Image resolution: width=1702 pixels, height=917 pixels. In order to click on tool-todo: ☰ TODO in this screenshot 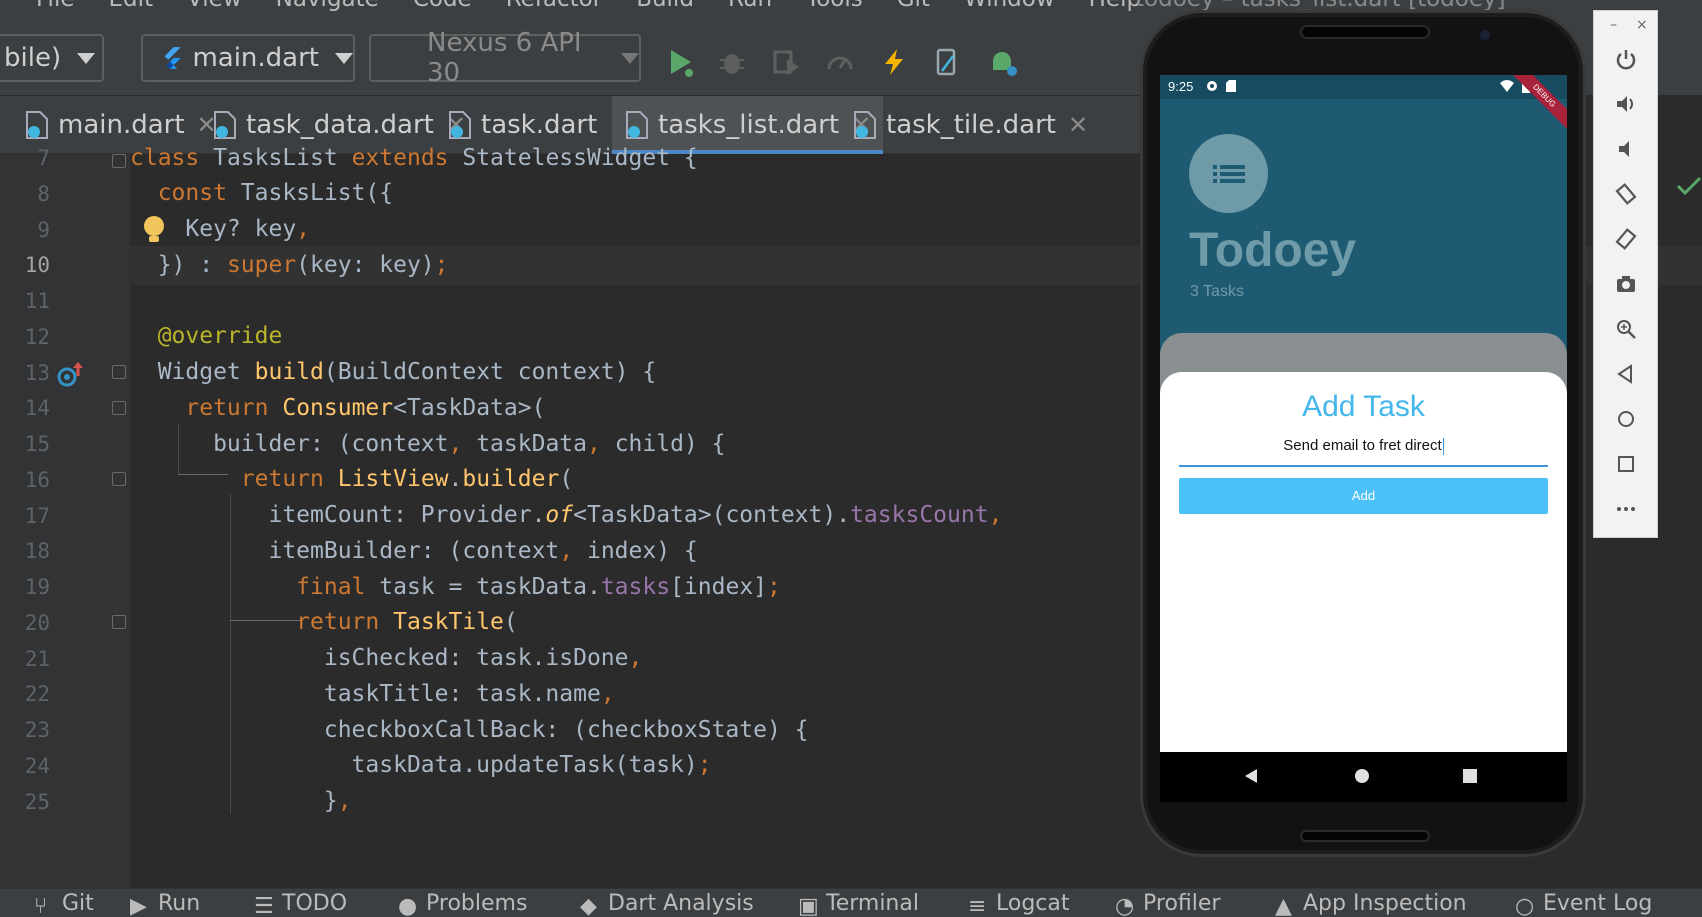, I will do `click(301, 904)`.